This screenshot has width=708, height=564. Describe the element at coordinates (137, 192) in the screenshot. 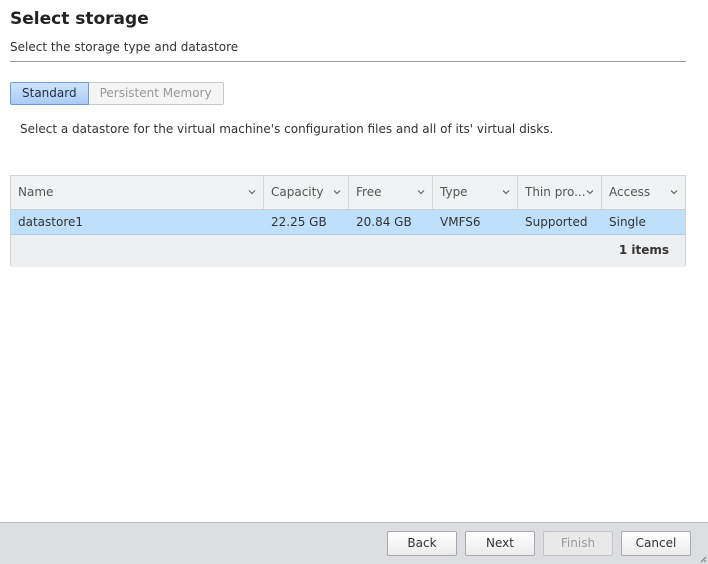

I see `column-header-name: Name` at that location.